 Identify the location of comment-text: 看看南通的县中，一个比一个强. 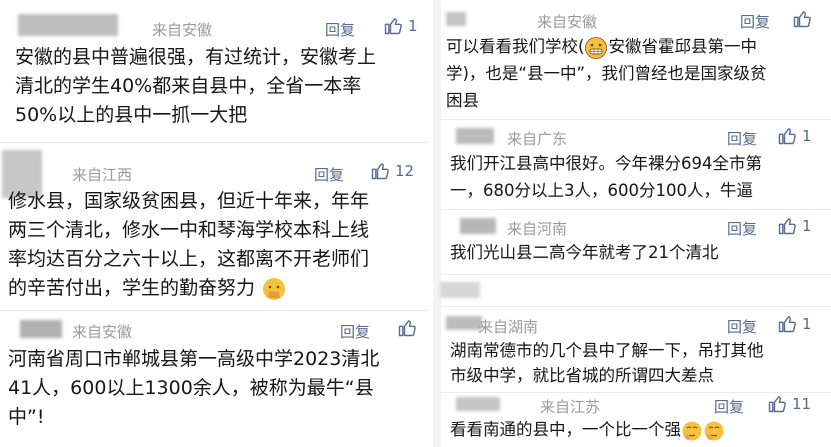
(565, 429).